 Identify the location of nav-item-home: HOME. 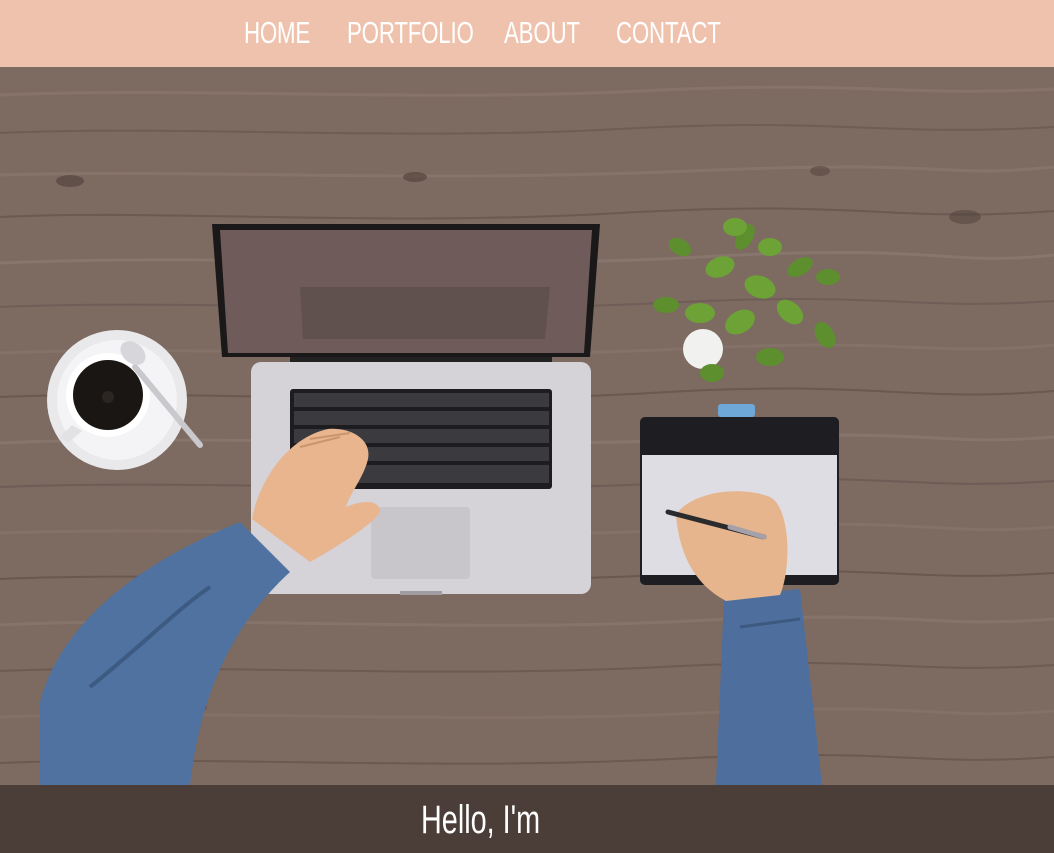
(277, 33).